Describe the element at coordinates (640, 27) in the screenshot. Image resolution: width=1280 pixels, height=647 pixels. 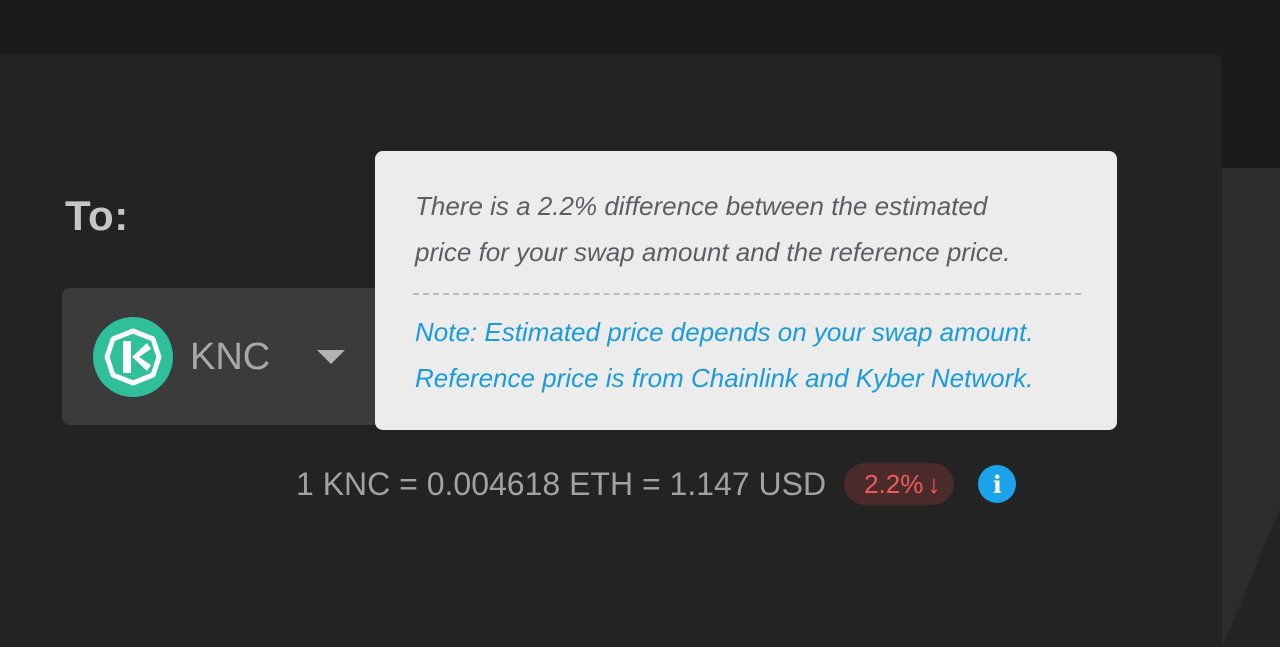
I see `top-bar` at that location.